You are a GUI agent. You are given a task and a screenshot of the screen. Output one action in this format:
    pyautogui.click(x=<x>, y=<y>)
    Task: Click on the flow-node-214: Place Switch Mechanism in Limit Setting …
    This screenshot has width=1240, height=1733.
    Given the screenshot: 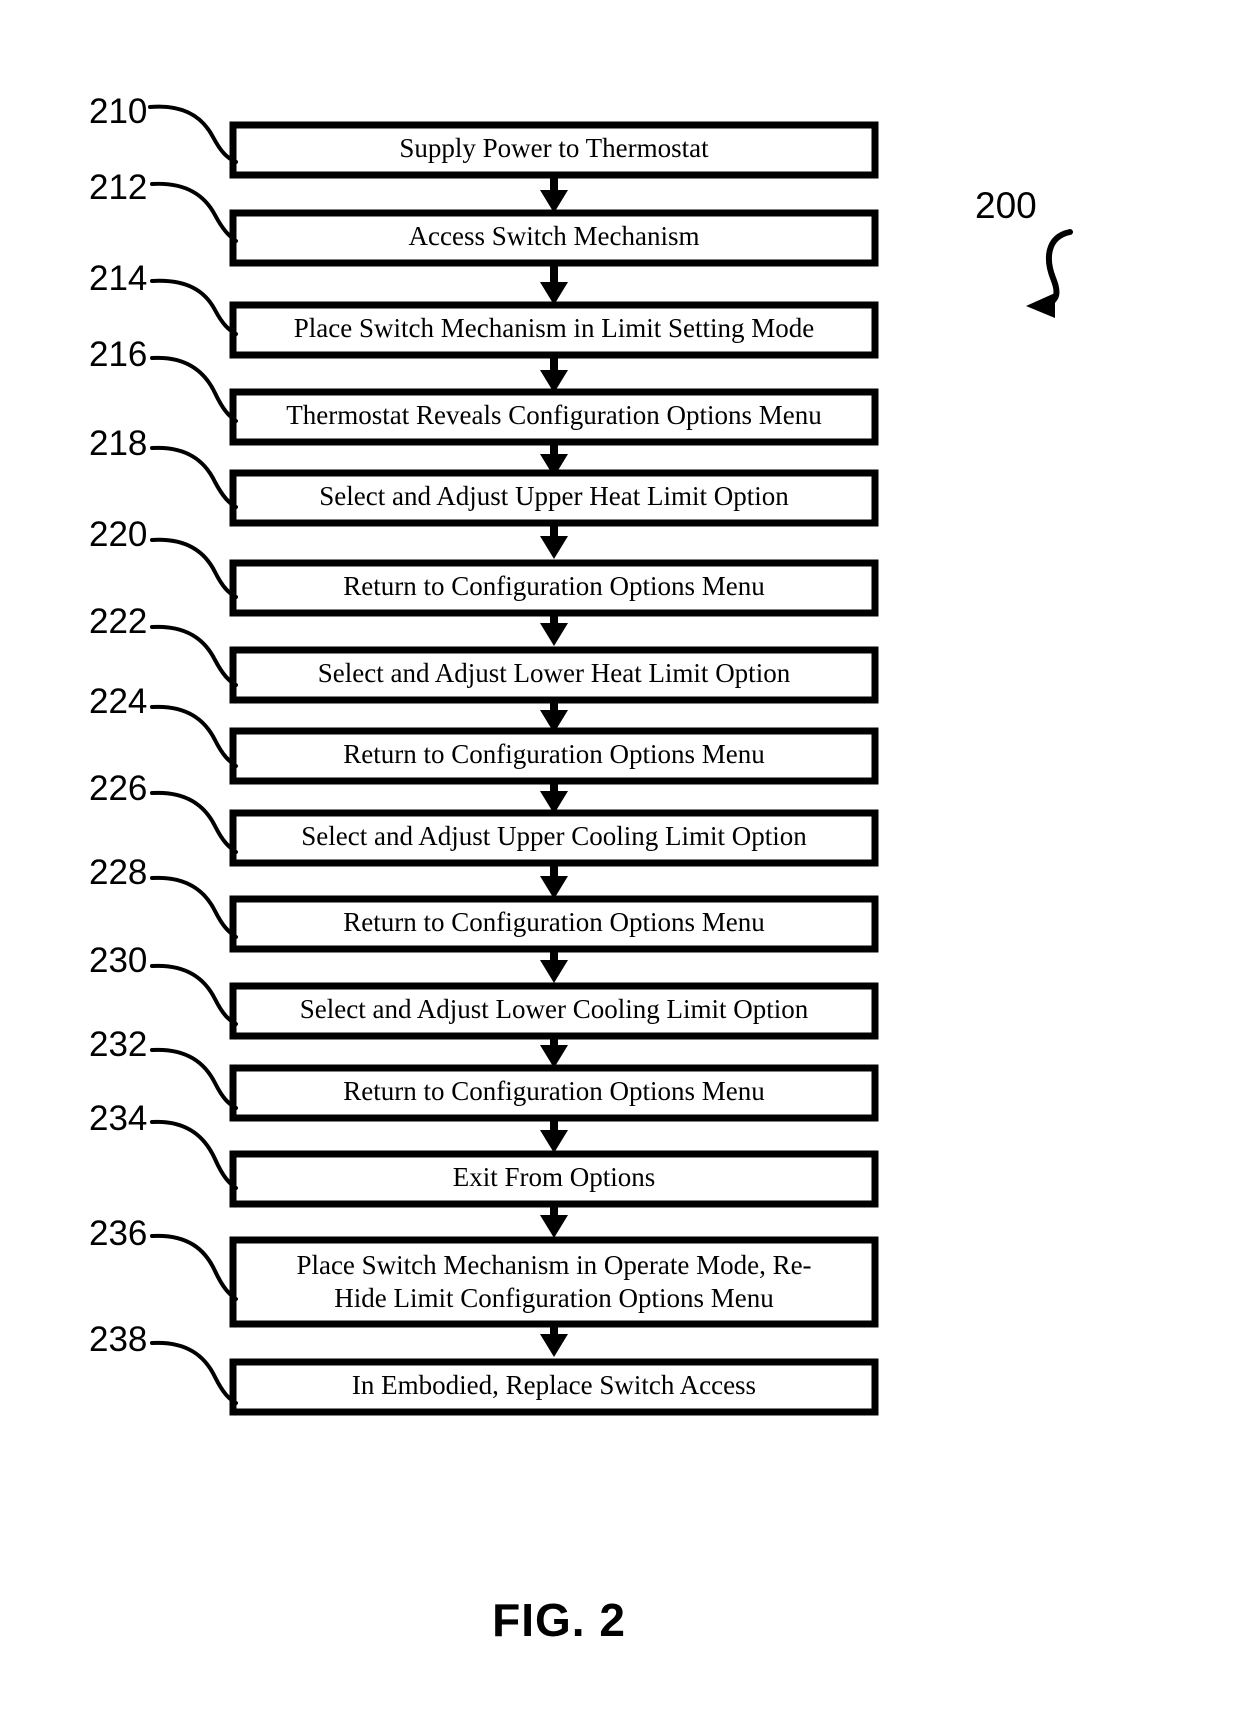 What is the action you would take?
    pyautogui.click(x=554, y=330)
    